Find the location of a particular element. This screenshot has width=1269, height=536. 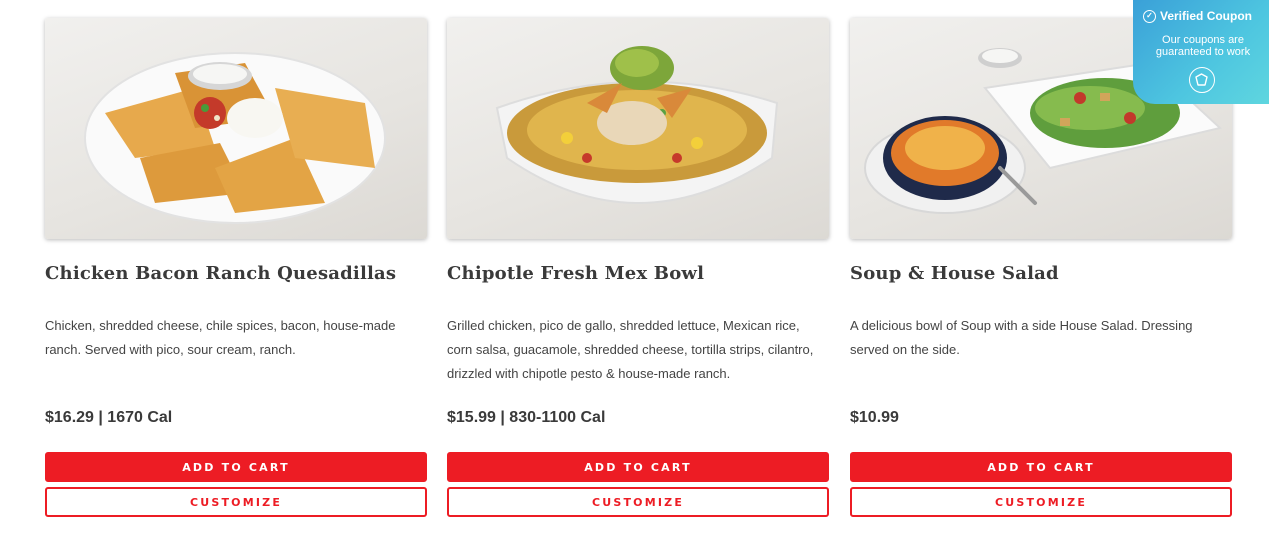

shield-icon is located at coordinates (1202, 80).